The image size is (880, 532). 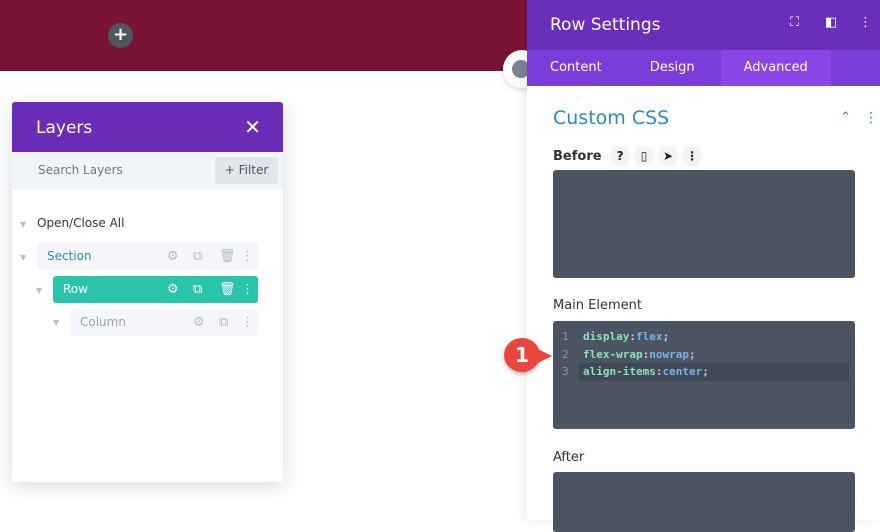 What do you see at coordinates (147, 256) in the screenshot?
I see `layer-section: Section ⚙ ⧉ 🗑 ⋮` at bounding box center [147, 256].